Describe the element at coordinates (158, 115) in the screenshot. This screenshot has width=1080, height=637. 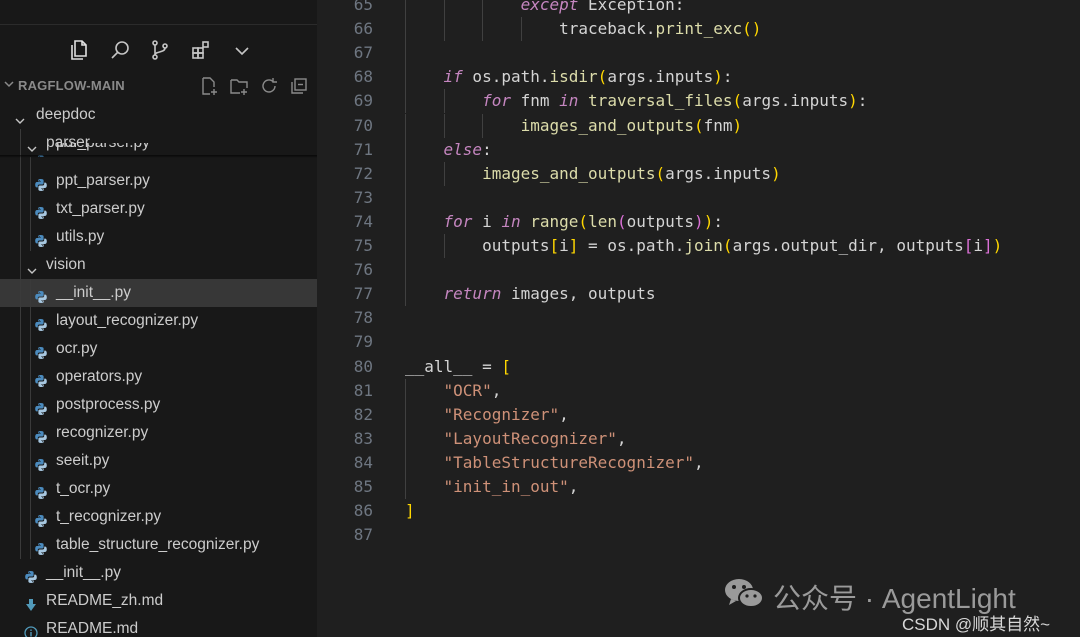
I see `tree-folder: deepdoc` at that location.